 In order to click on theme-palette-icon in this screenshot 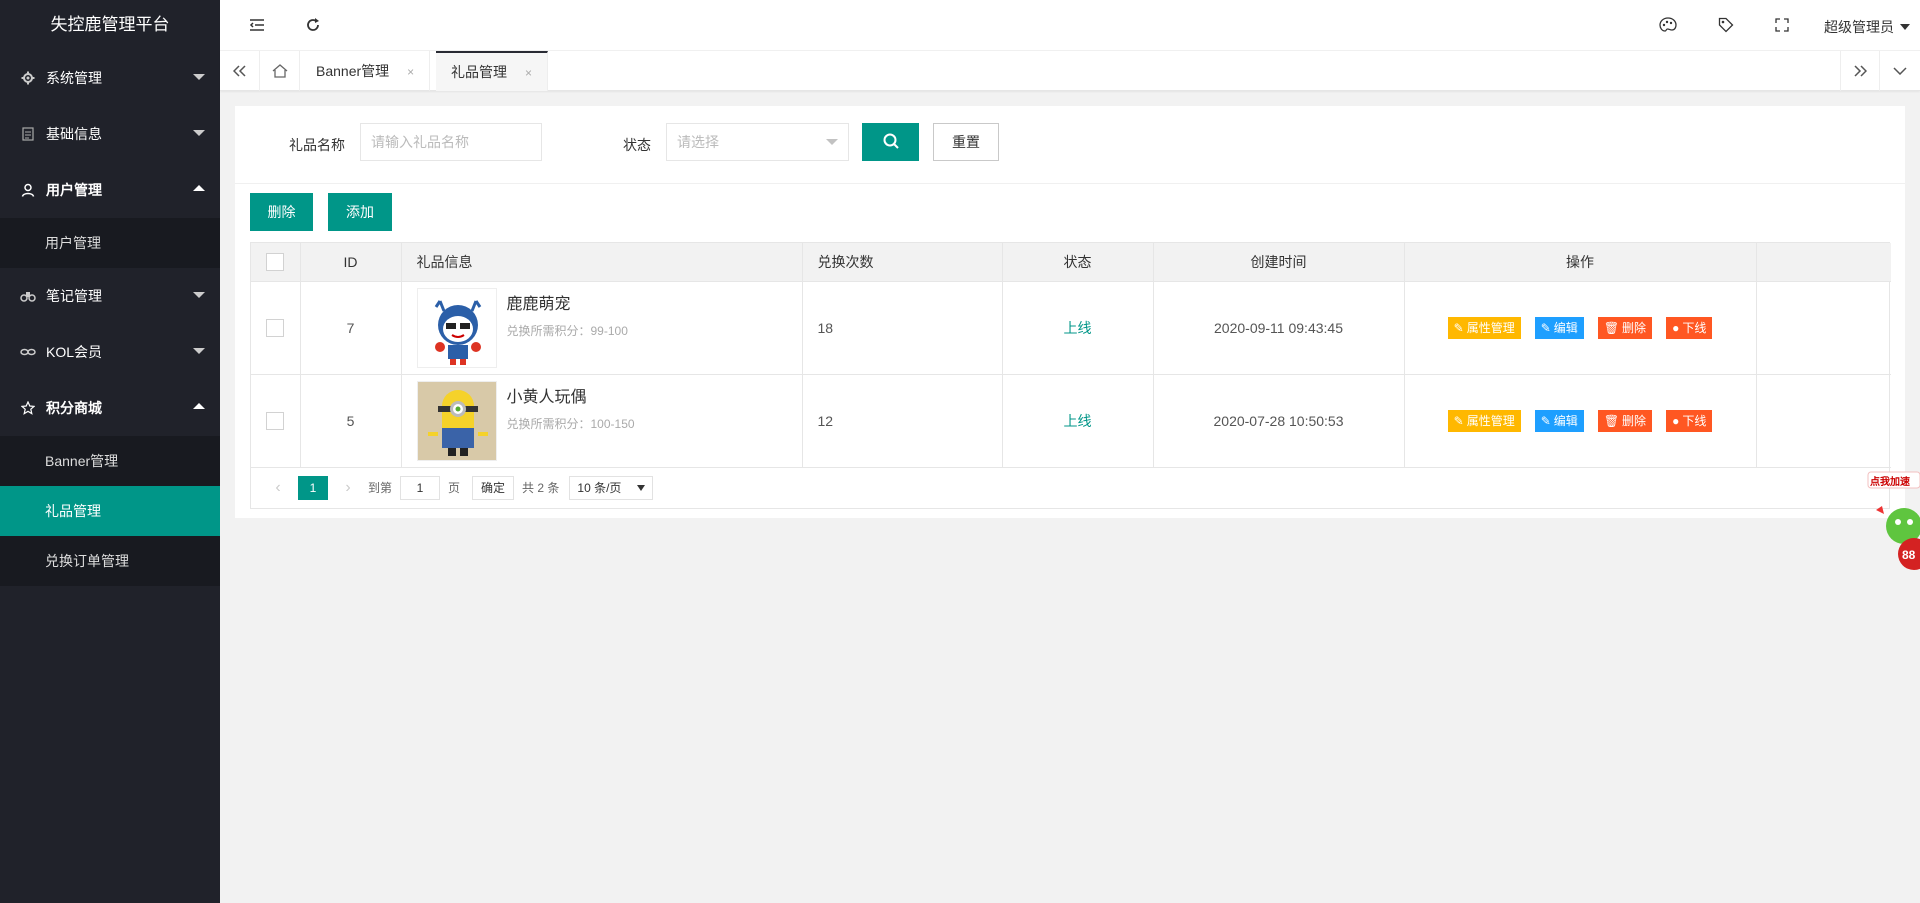, I will do `click(1668, 25)`.